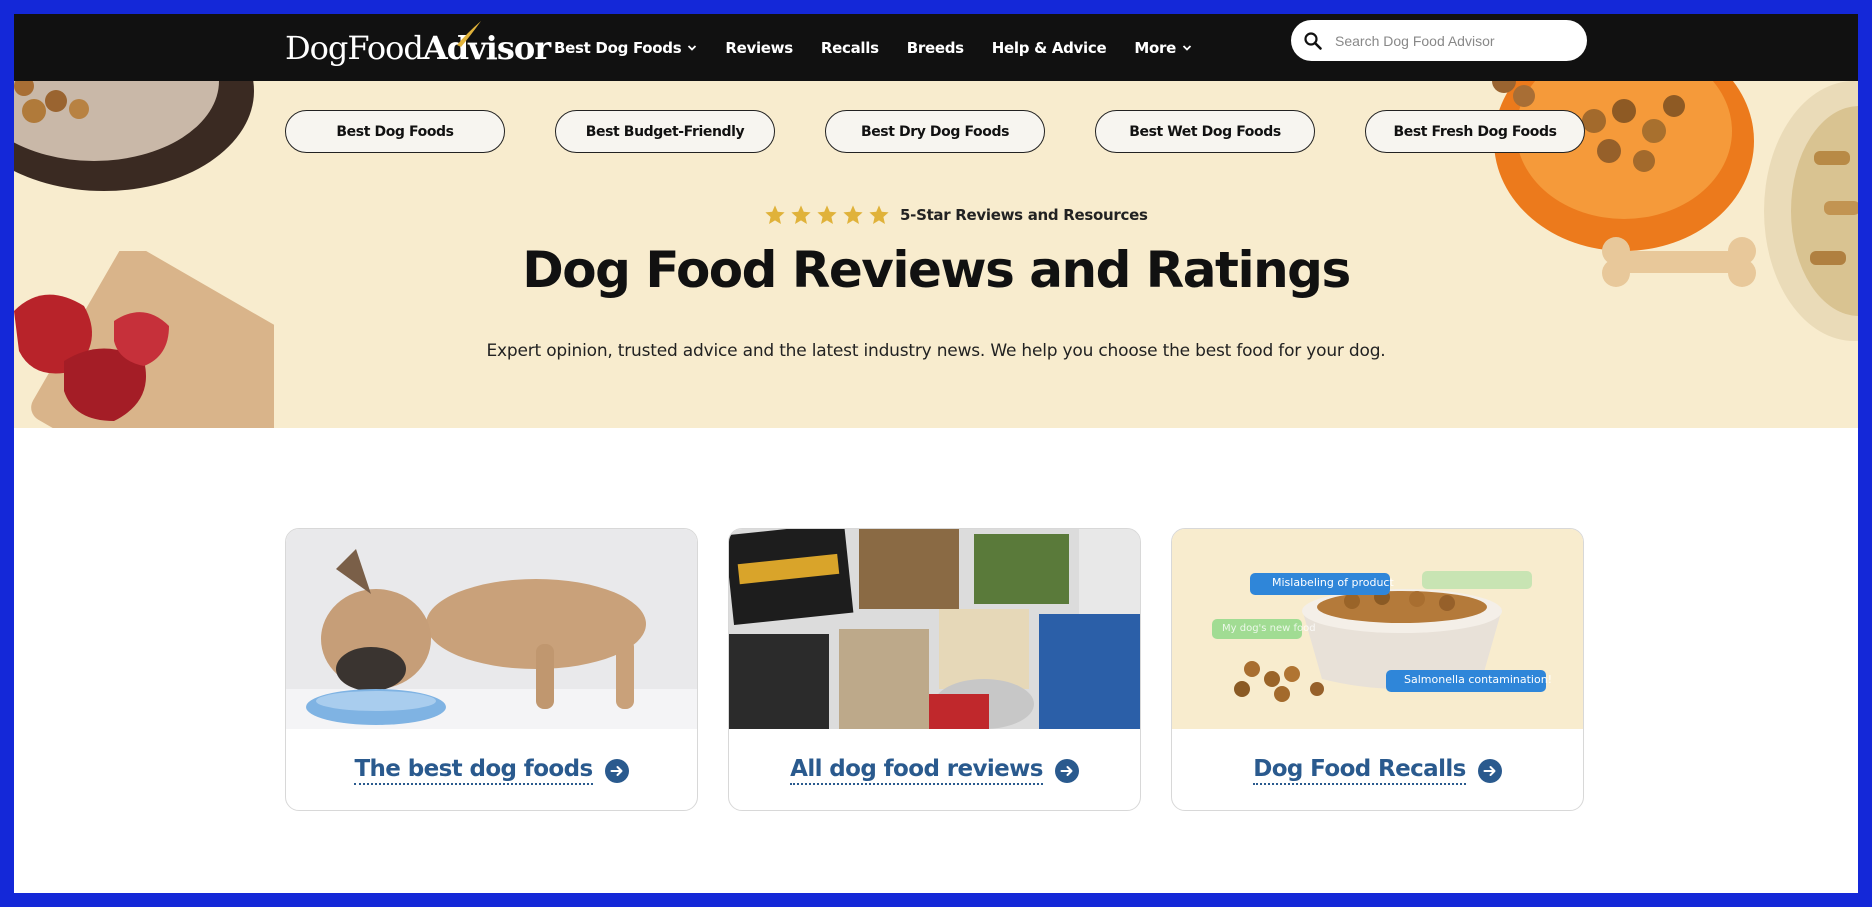 This screenshot has height=907, width=1872. I want to click on dog-food-packages-image, so click(934, 629).